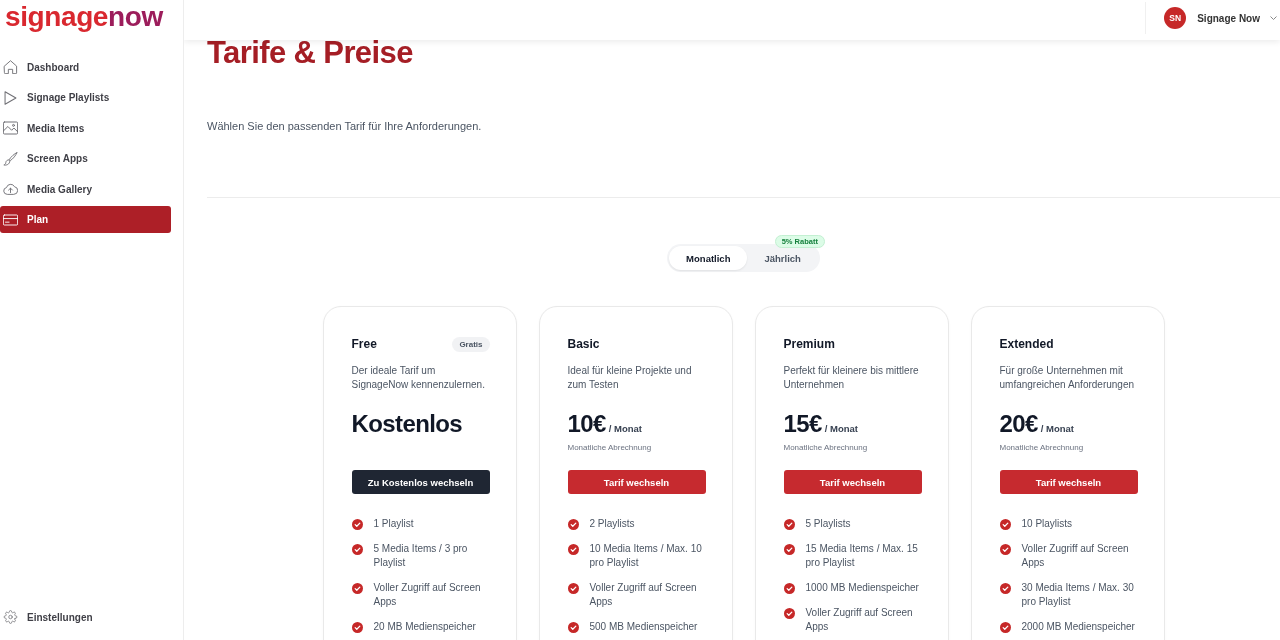 The image size is (1280, 640). I want to click on plan-name: Free, so click(364, 344).